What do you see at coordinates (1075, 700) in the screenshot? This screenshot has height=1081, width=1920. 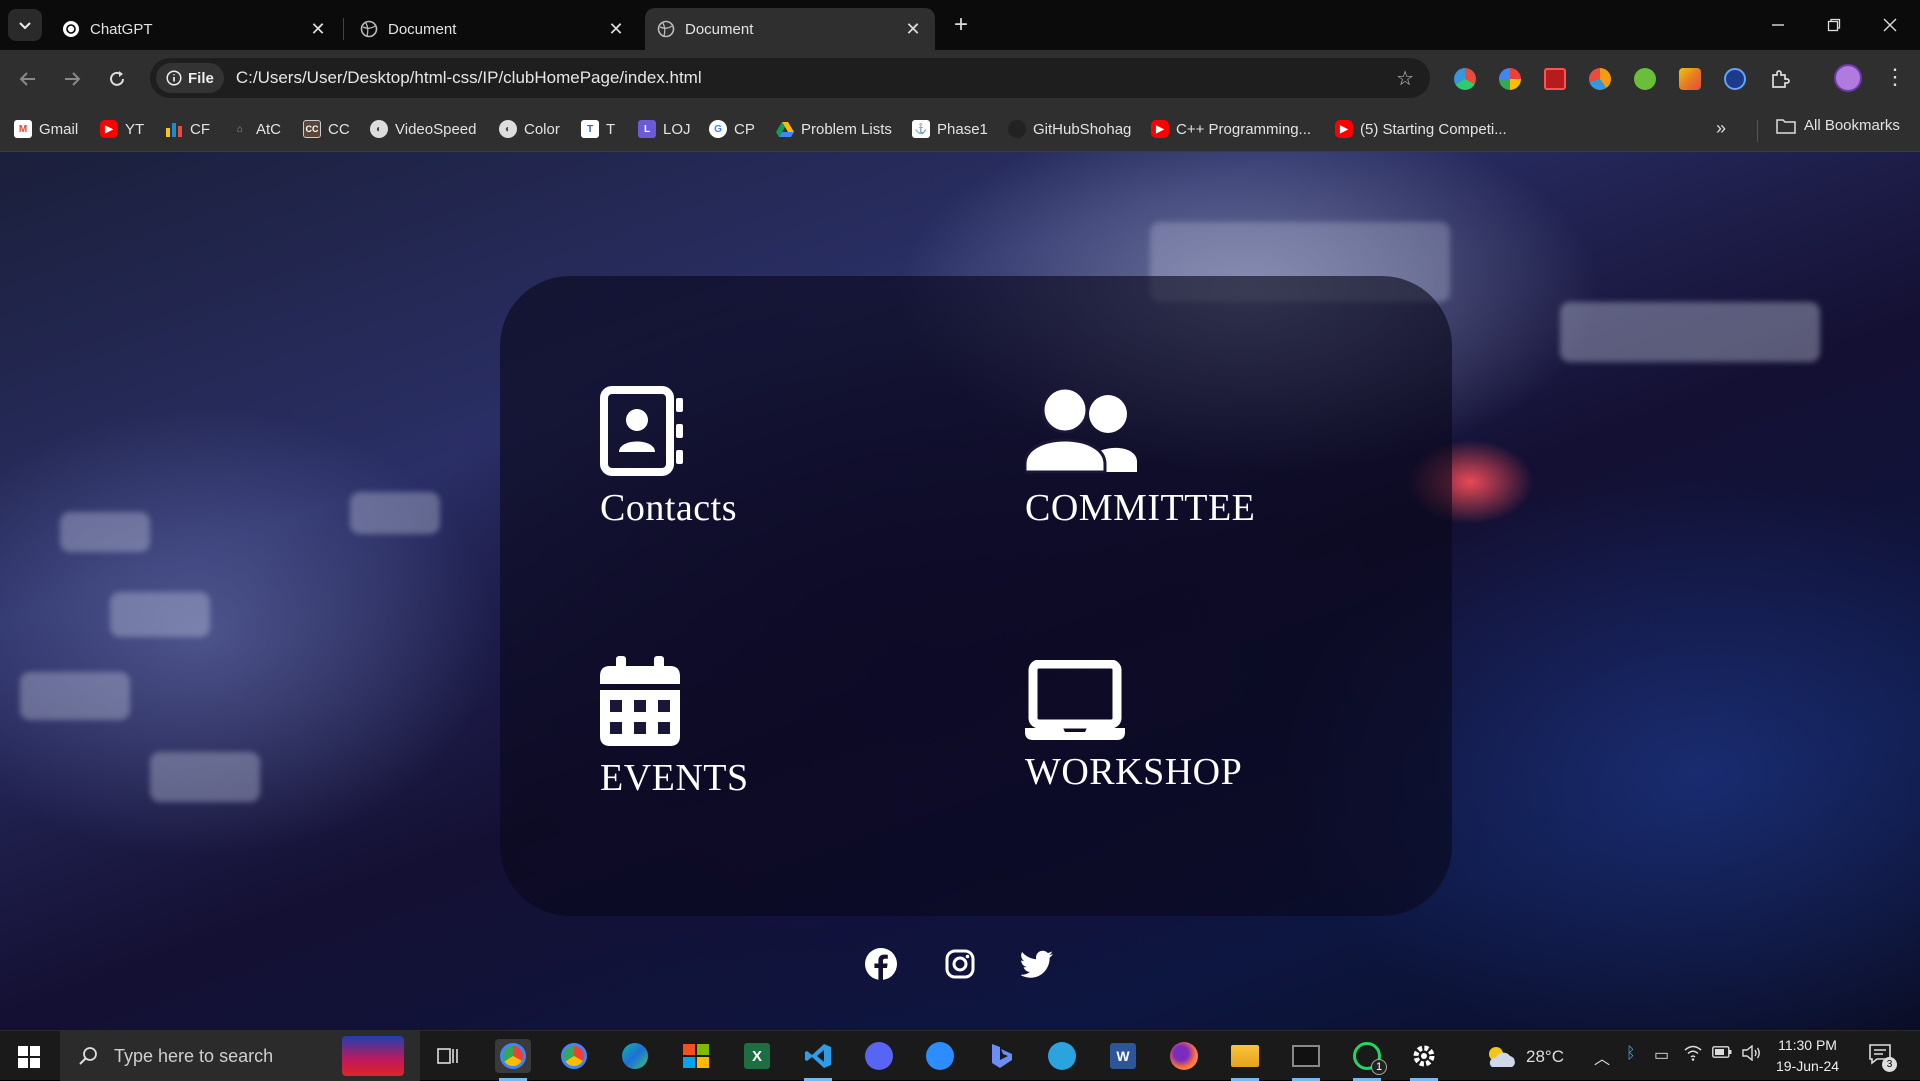 I see `laptop-icon` at bounding box center [1075, 700].